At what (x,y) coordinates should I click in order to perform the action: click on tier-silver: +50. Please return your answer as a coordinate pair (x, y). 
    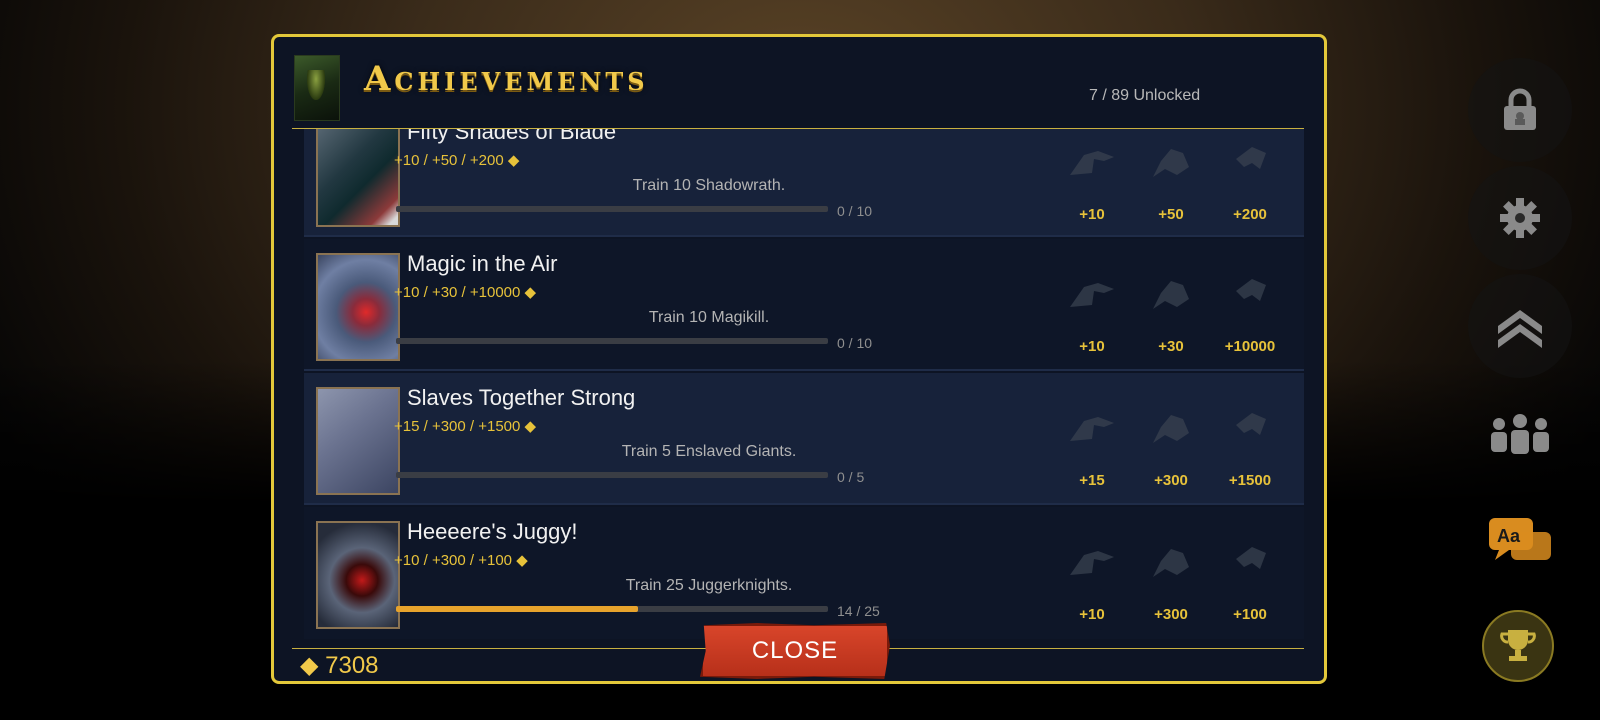
    Looking at the image, I should click on (1171, 181).